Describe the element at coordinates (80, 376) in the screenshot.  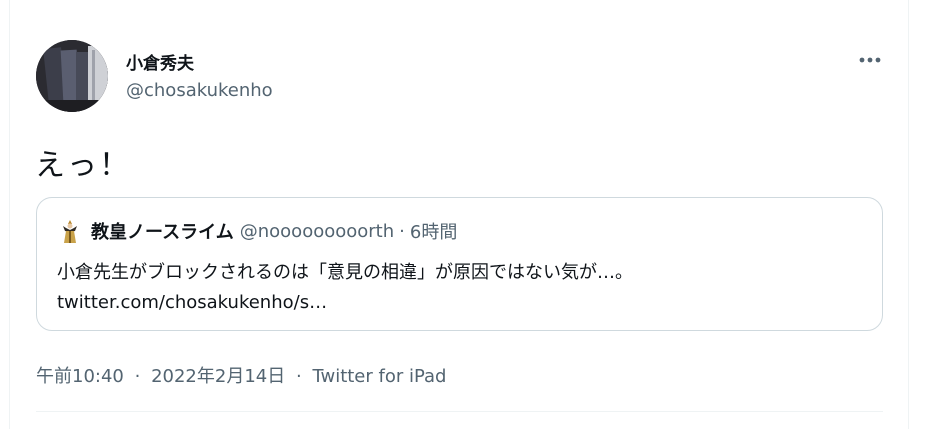
I see `tweet-time: 午前10:40` at that location.